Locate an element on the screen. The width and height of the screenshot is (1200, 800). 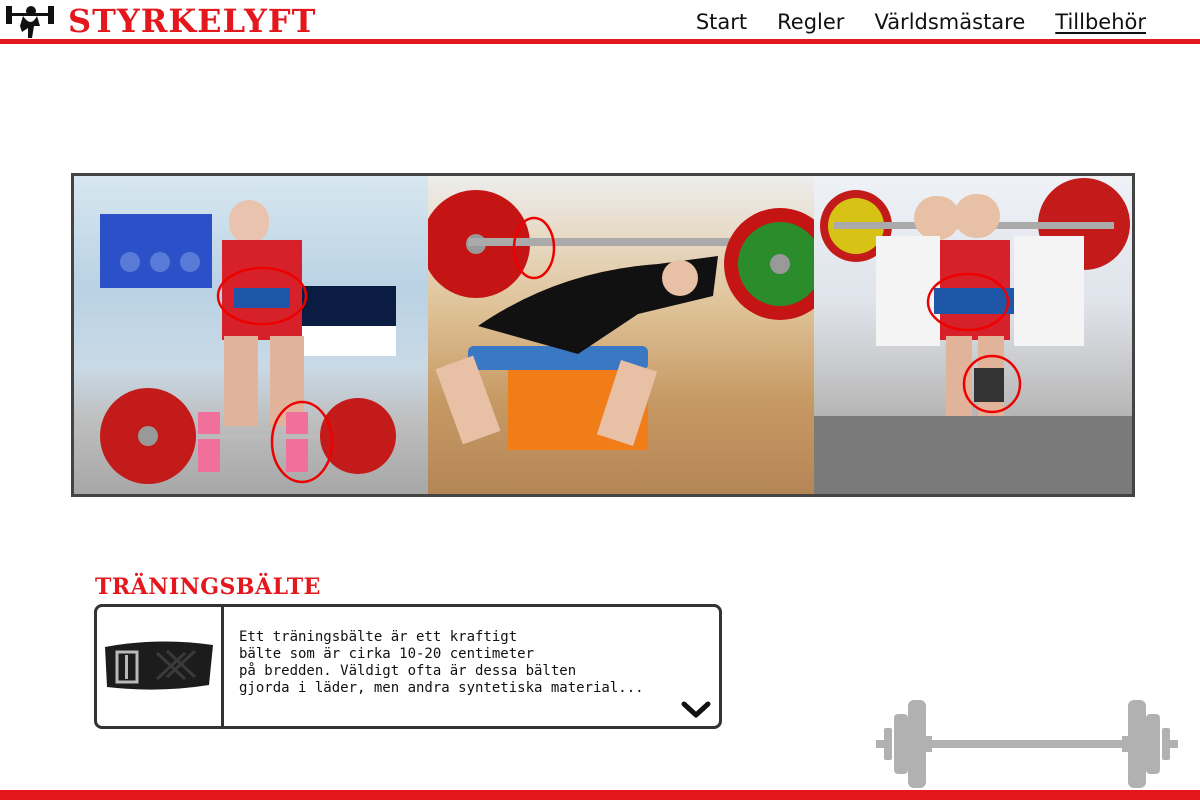
squat-photo is located at coordinates (973, 335).